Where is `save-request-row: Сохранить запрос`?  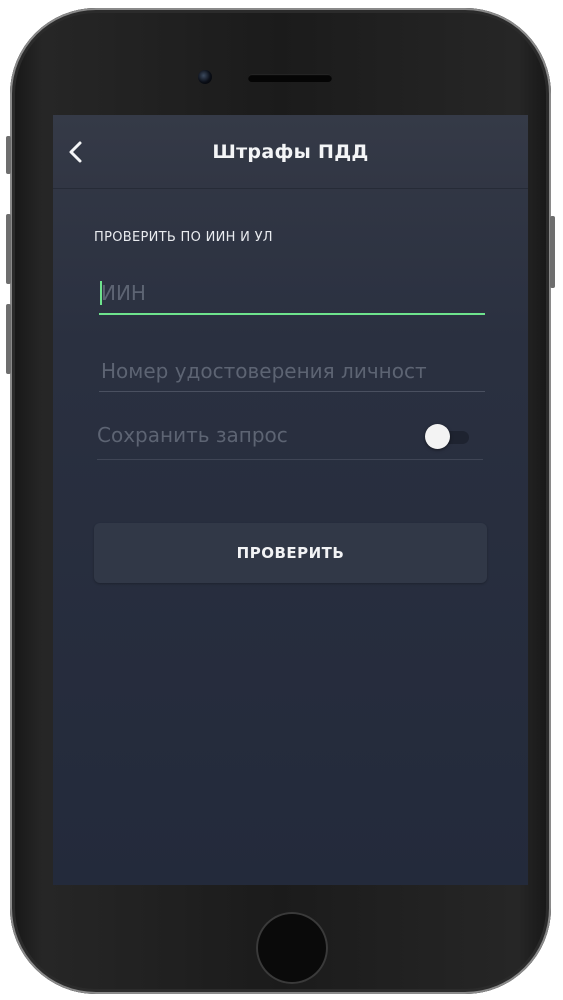
save-request-row: Сохранить запрос is located at coordinates (290, 437).